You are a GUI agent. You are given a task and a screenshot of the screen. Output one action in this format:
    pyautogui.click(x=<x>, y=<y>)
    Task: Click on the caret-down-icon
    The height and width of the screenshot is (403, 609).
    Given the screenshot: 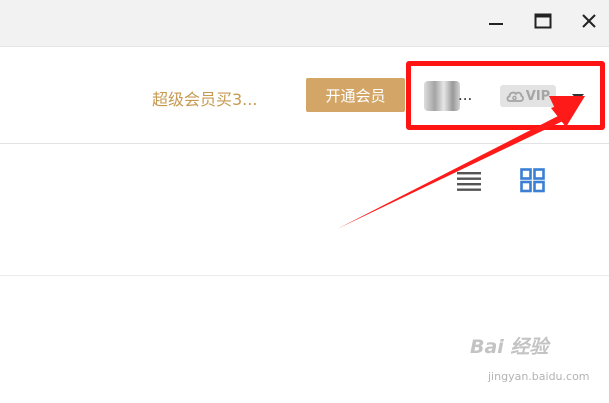 What is the action you would take?
    pyautogui.click(x=578, y=97)
    